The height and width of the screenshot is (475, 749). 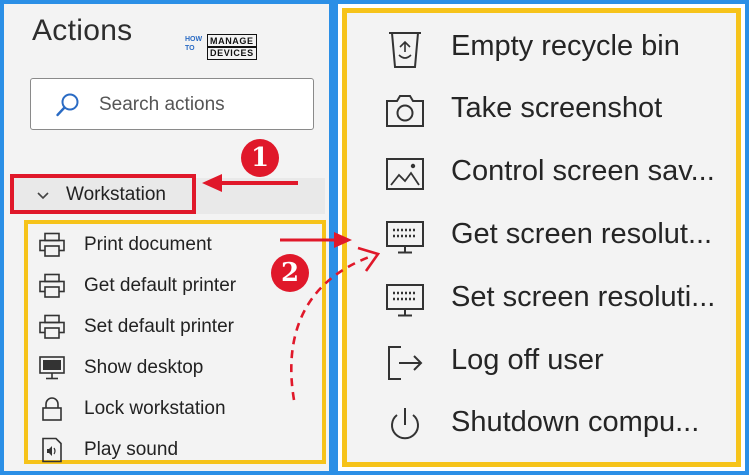 I want to click on panel-title: Actions, so click(x=82, y=30).